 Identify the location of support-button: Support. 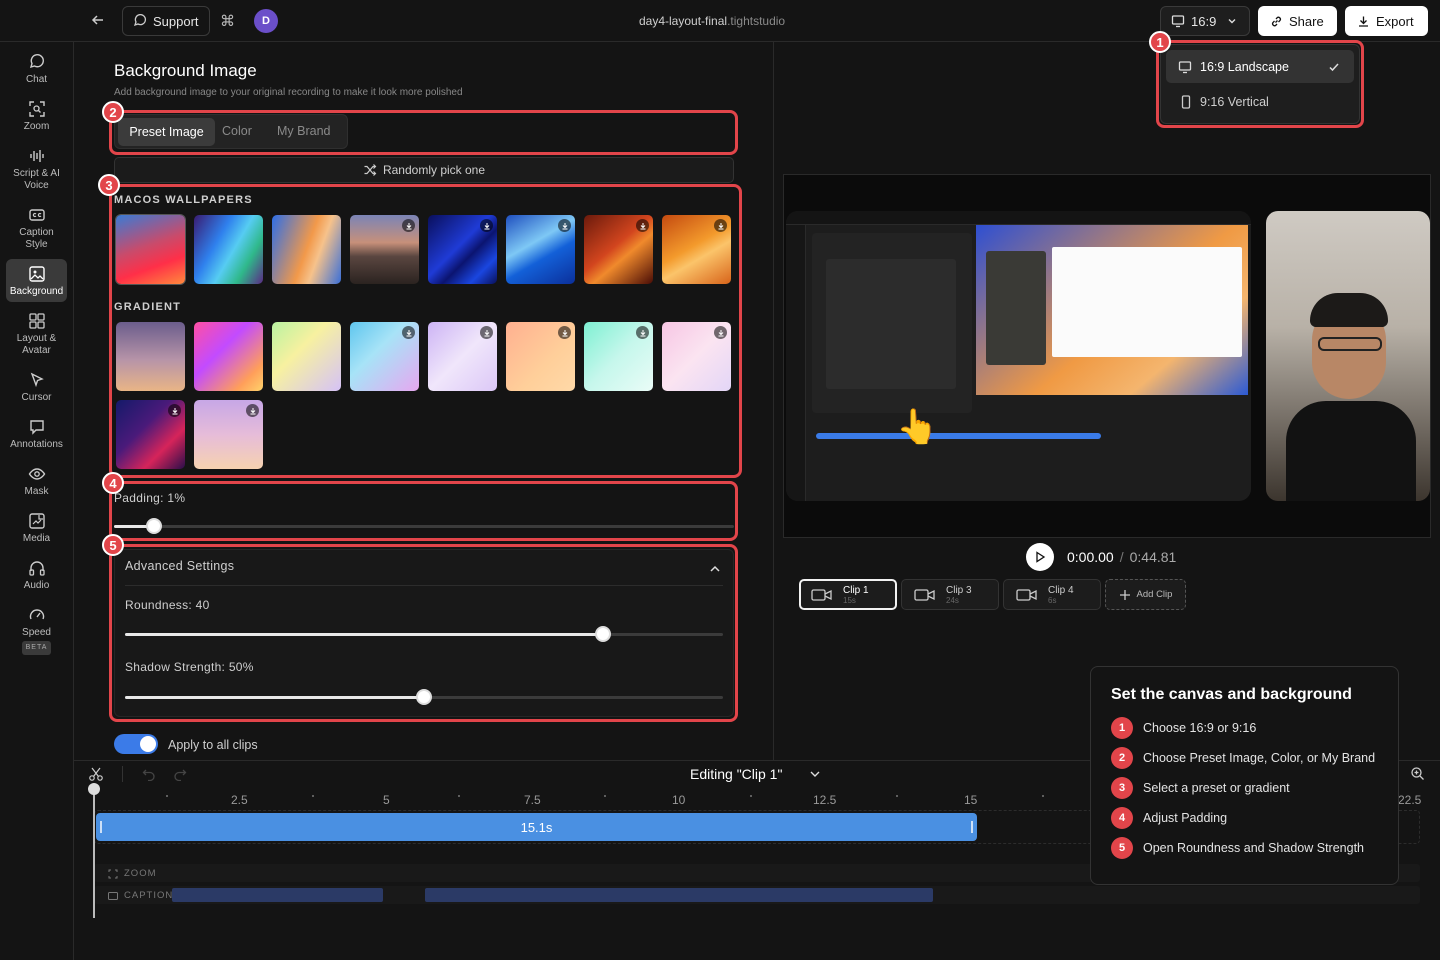
(166, 21).